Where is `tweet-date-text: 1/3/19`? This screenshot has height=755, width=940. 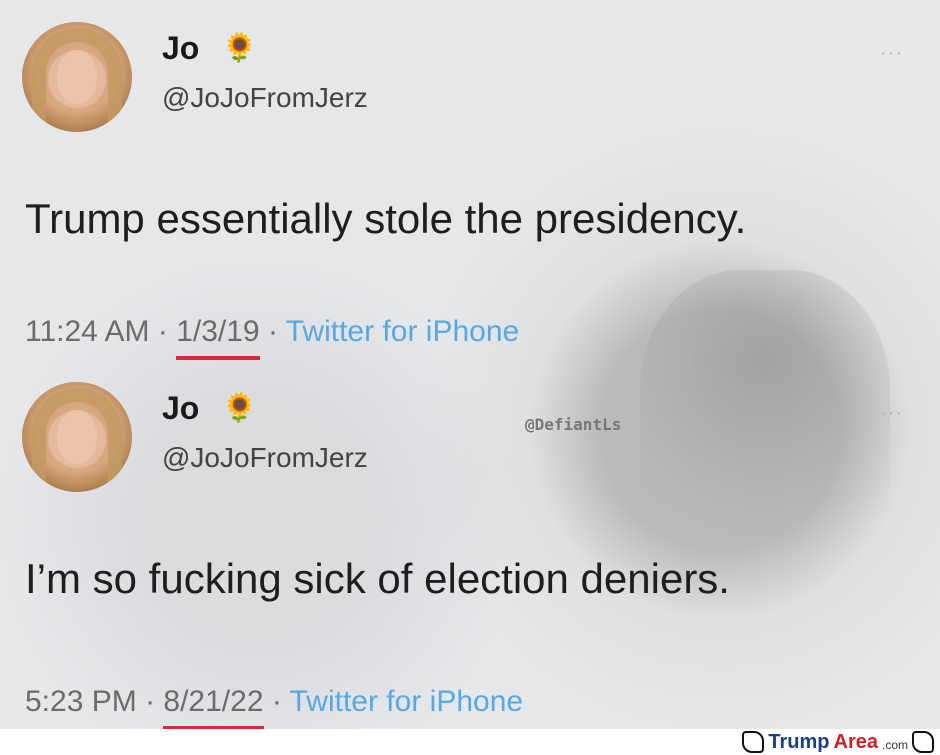 tweet-date-text: 1/3/19 is located at coordinates (218, 331).